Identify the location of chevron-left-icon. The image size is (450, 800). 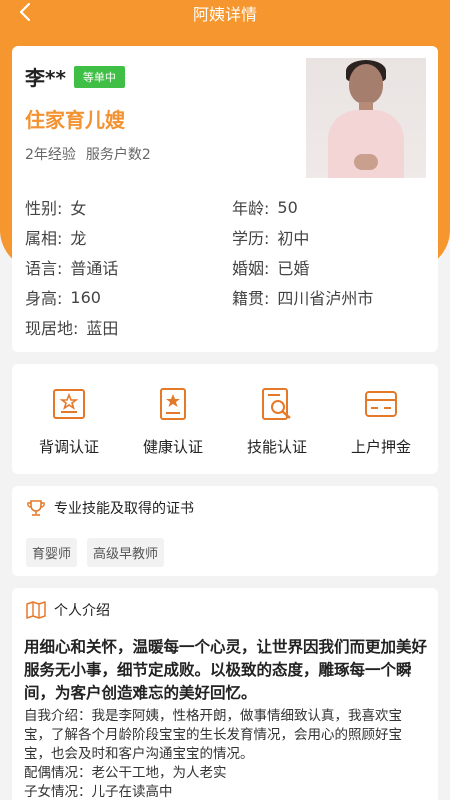
(25, 12).